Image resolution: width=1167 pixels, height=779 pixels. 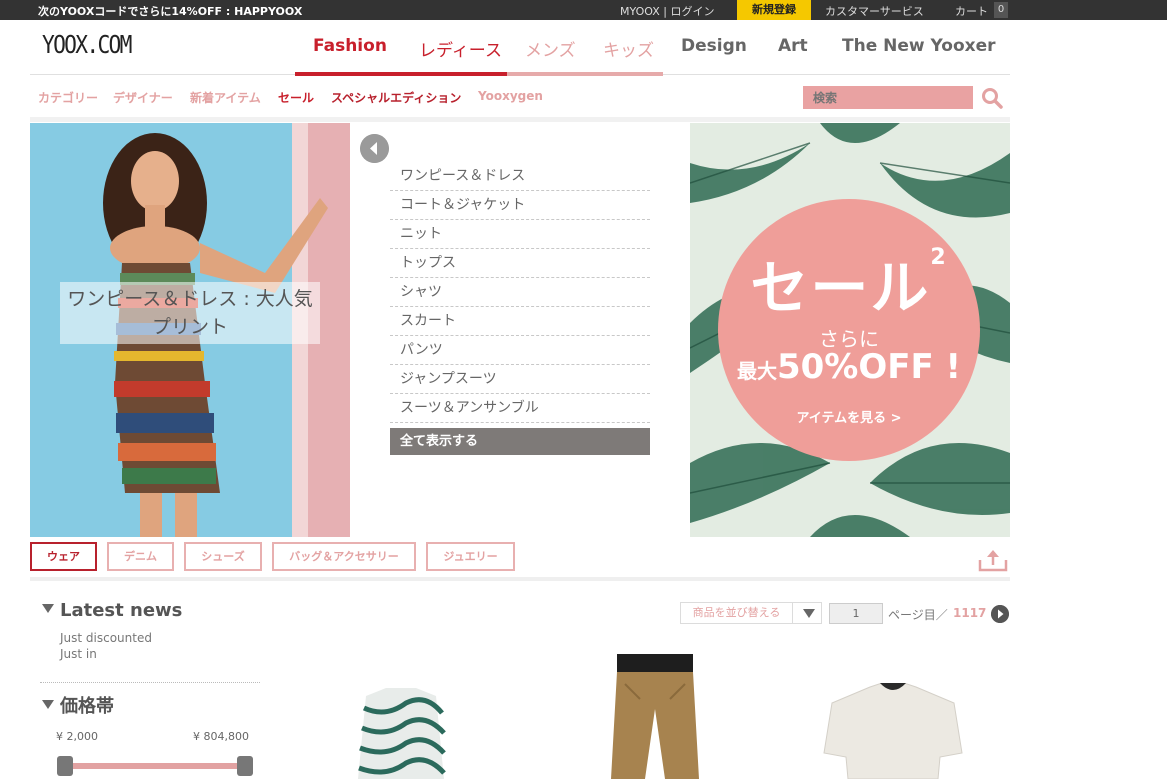 I want to click on register-button: 新規登録, so click(x=774, y=10).